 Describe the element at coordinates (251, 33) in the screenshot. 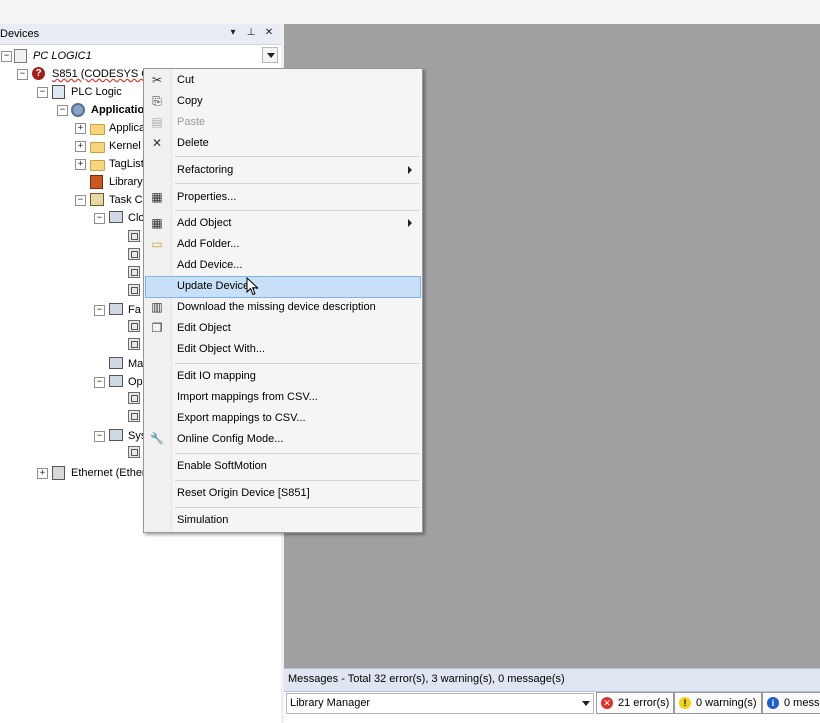

I see `pin-icon: ⊥` at that location.